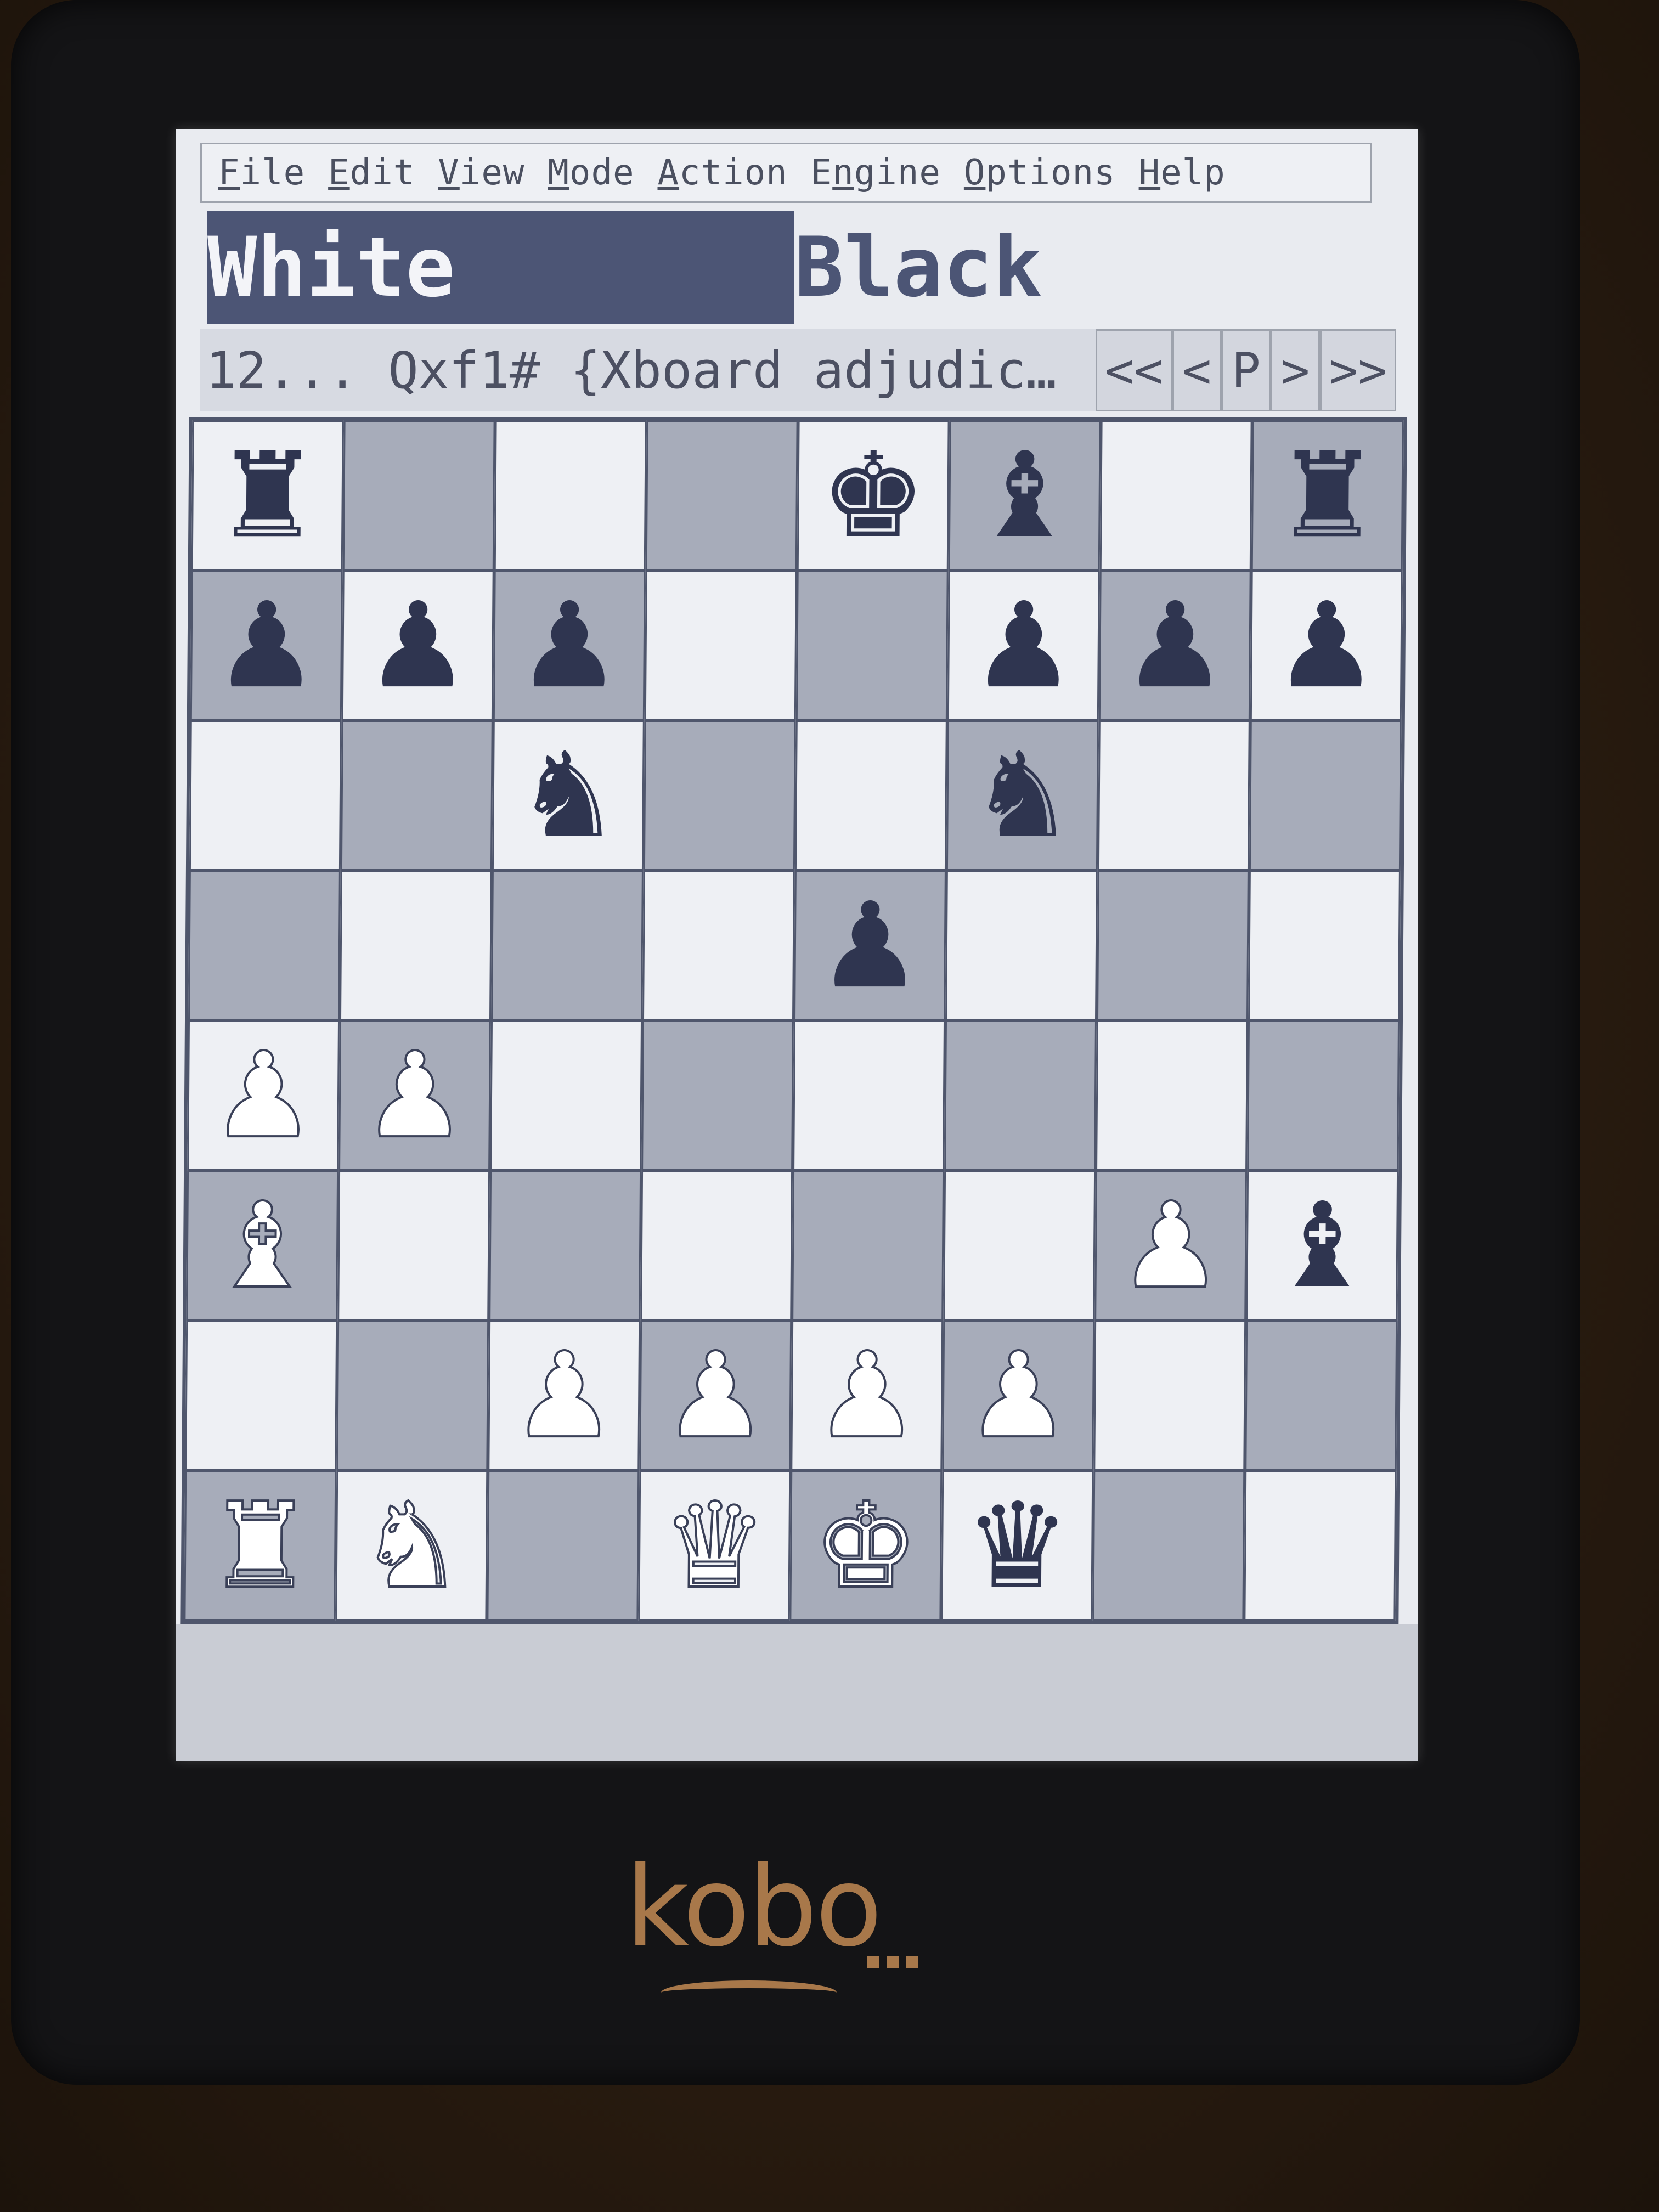 The image size is (1659, 2212). Describe the element at coordinates (1324, 1095) in the screenshot. I see `square-h4` at that location.